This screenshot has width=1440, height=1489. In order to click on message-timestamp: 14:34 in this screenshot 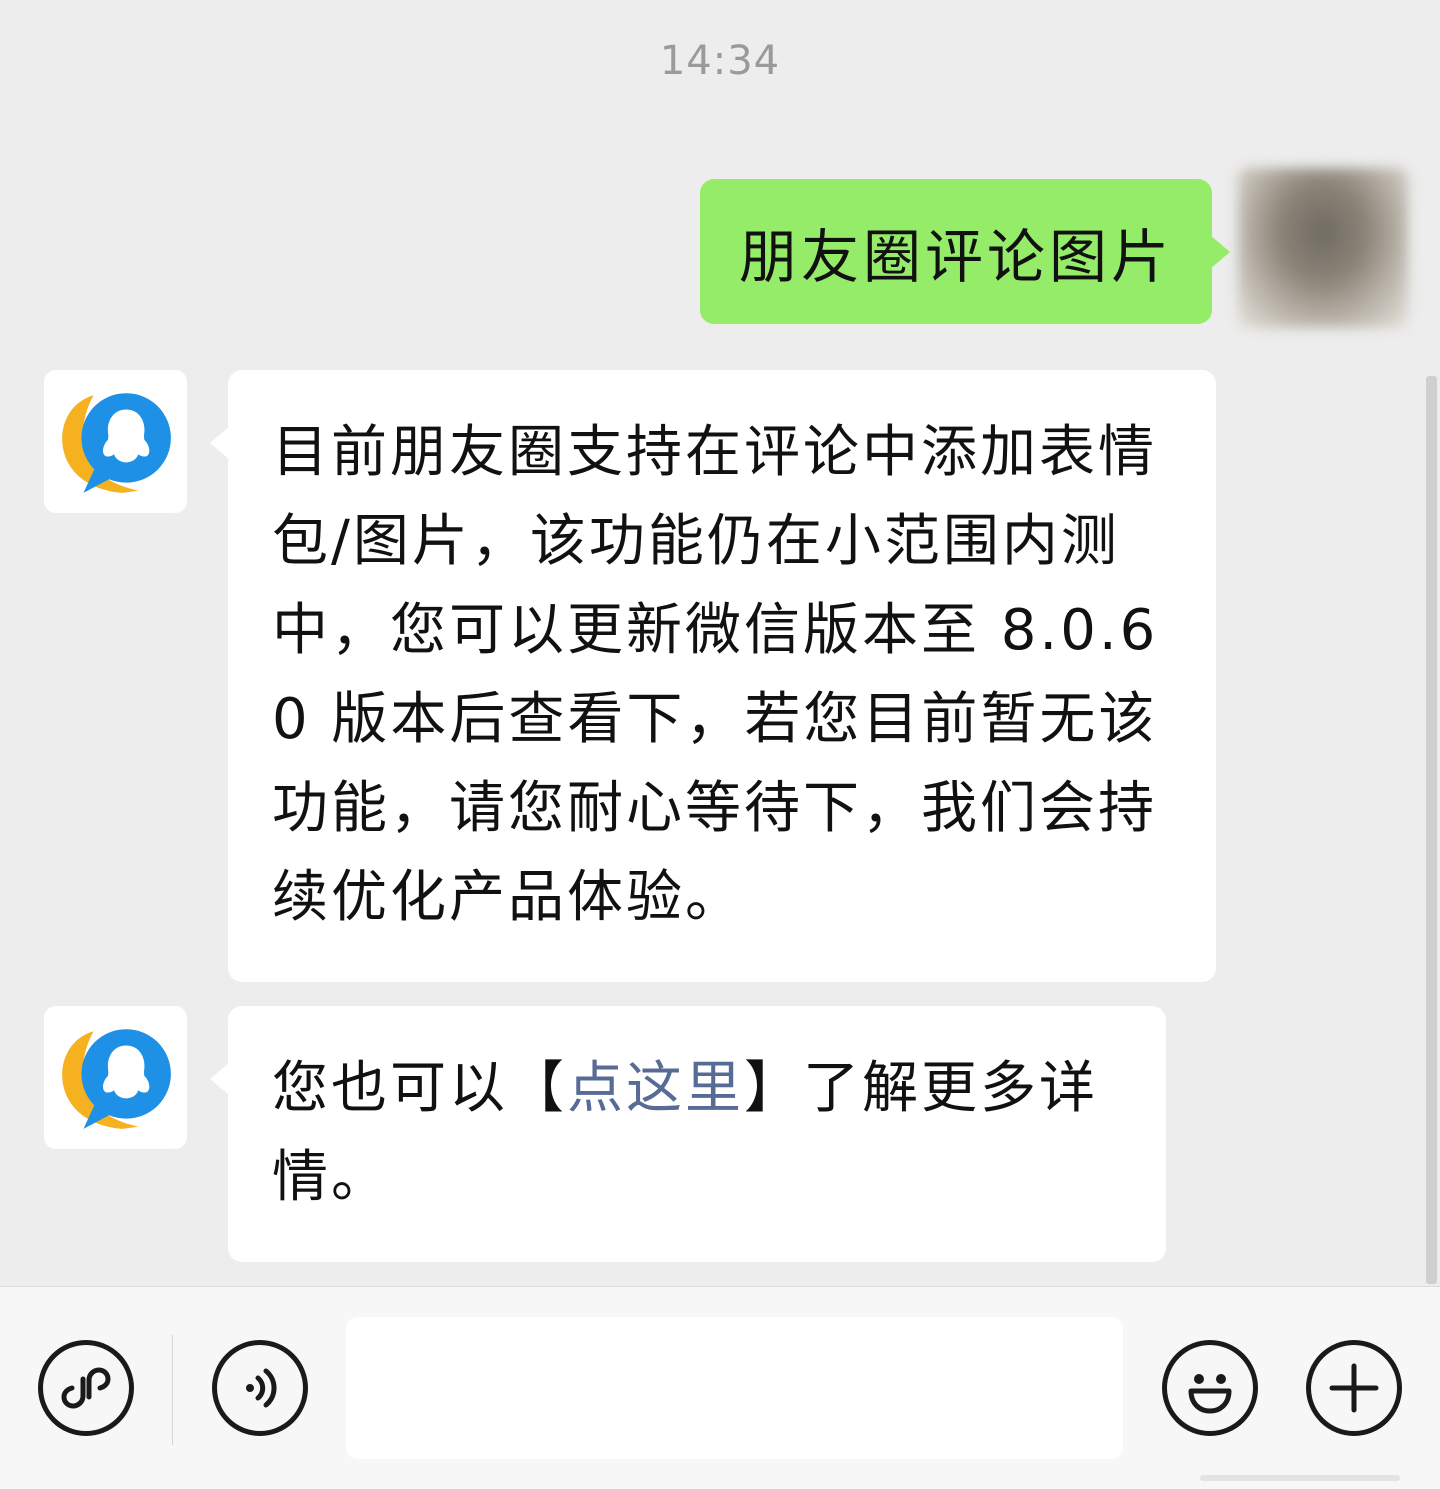, I will do `click(720, 61)`.